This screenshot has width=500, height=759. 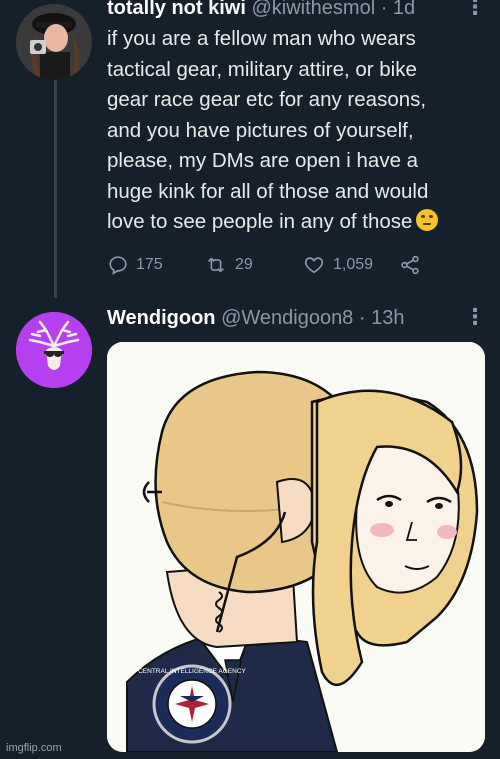 What do you see at coordinates (287, 318) in the screenshot?
I see `tweet2-handle: @Wendigoon8` at bounding box center [287, 318].